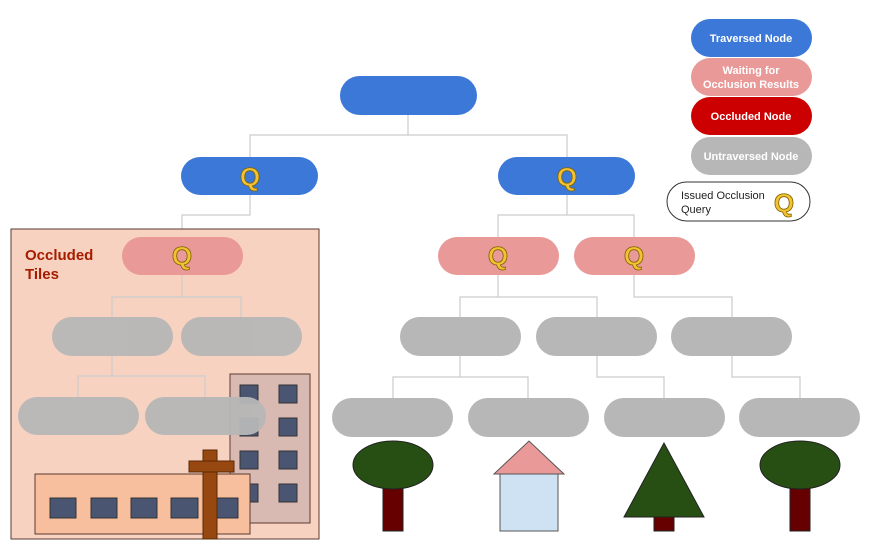 The width and height of the screenshot is (870, 541). What do you see at coordinates (42, 274) in the screenshot?
I see `tile-label-2: Tiles` at bounding box center [42, 274].